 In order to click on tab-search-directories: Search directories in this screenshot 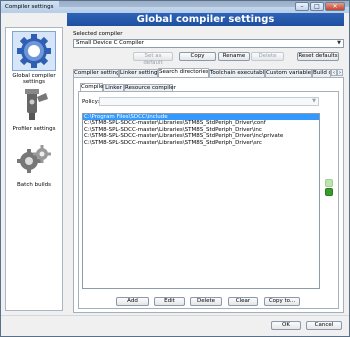, I will do `click(183, 72)`.